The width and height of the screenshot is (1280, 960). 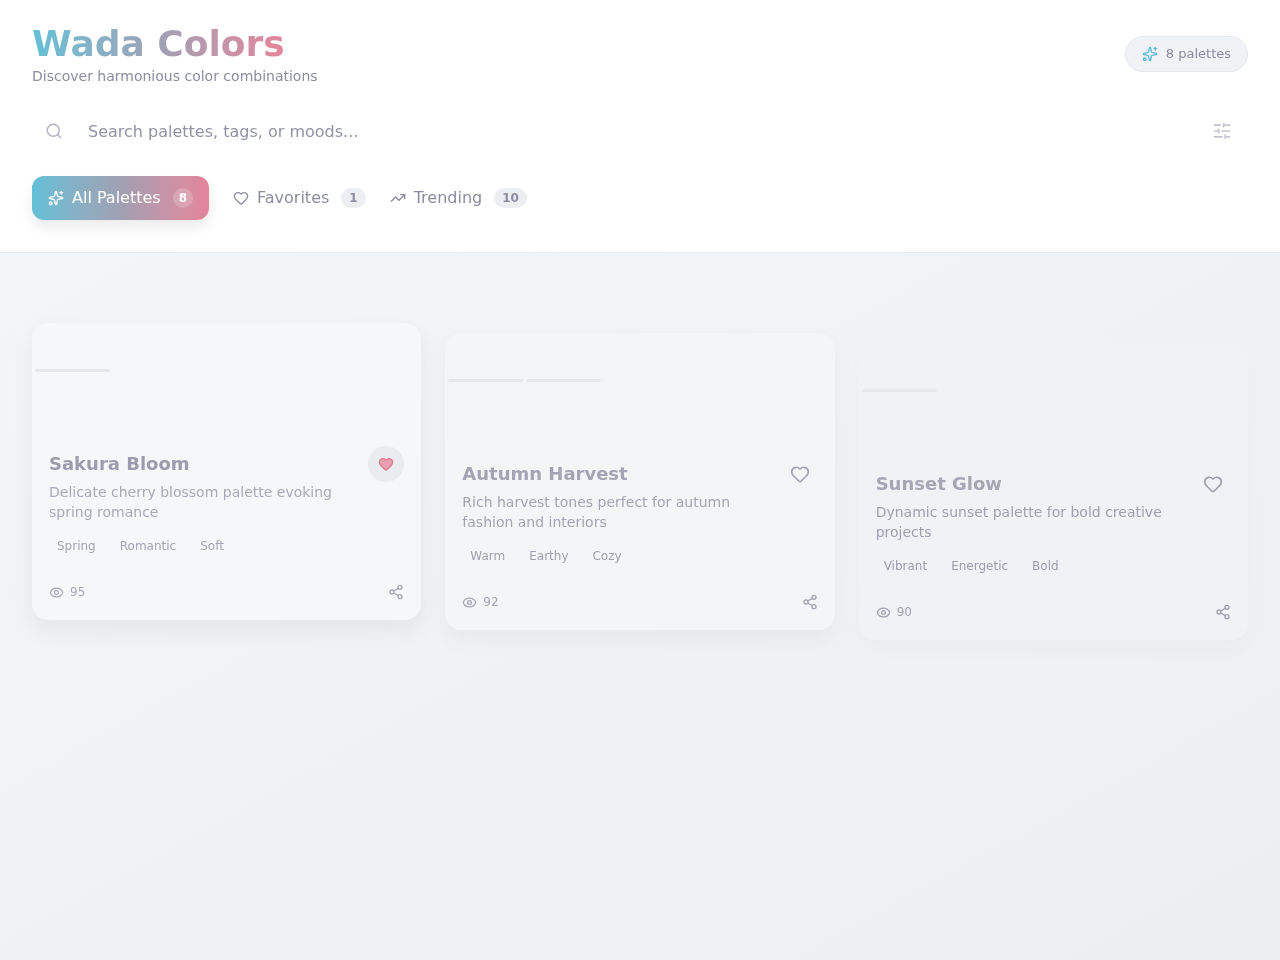 I want to click on palette-description: Delicate cherry blossom palette evoking spring romance, so click(x=191, y=502).